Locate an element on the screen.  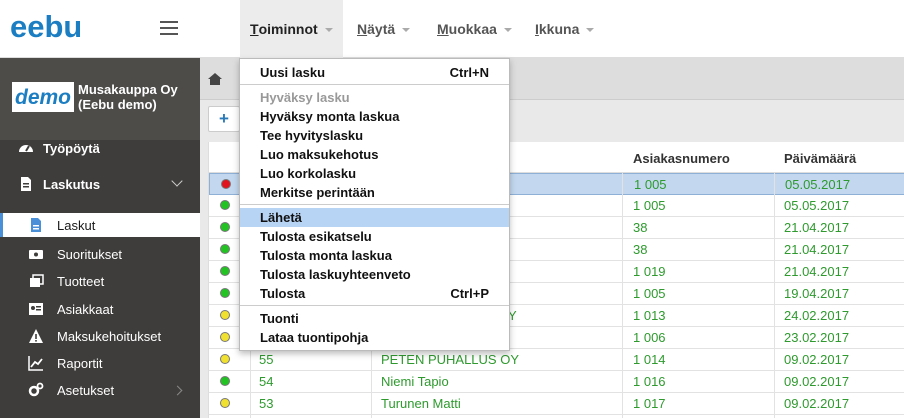
cell-customer-name: Niemi Tapio is located at coordinates (415, 381).